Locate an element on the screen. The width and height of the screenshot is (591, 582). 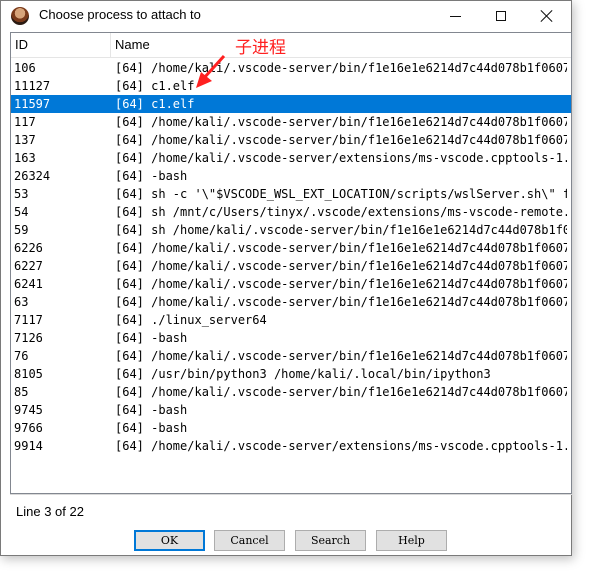
close-icon is located at coordinates (547, 16).